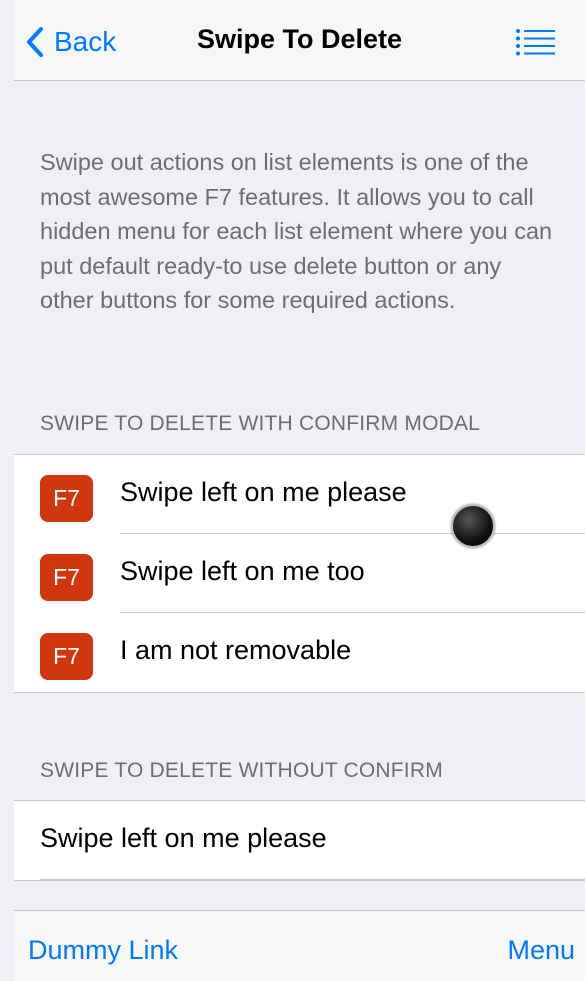 The image size is (585, 981). I want to click on list-item-label: Swipe left on me too, so click(242, 571).